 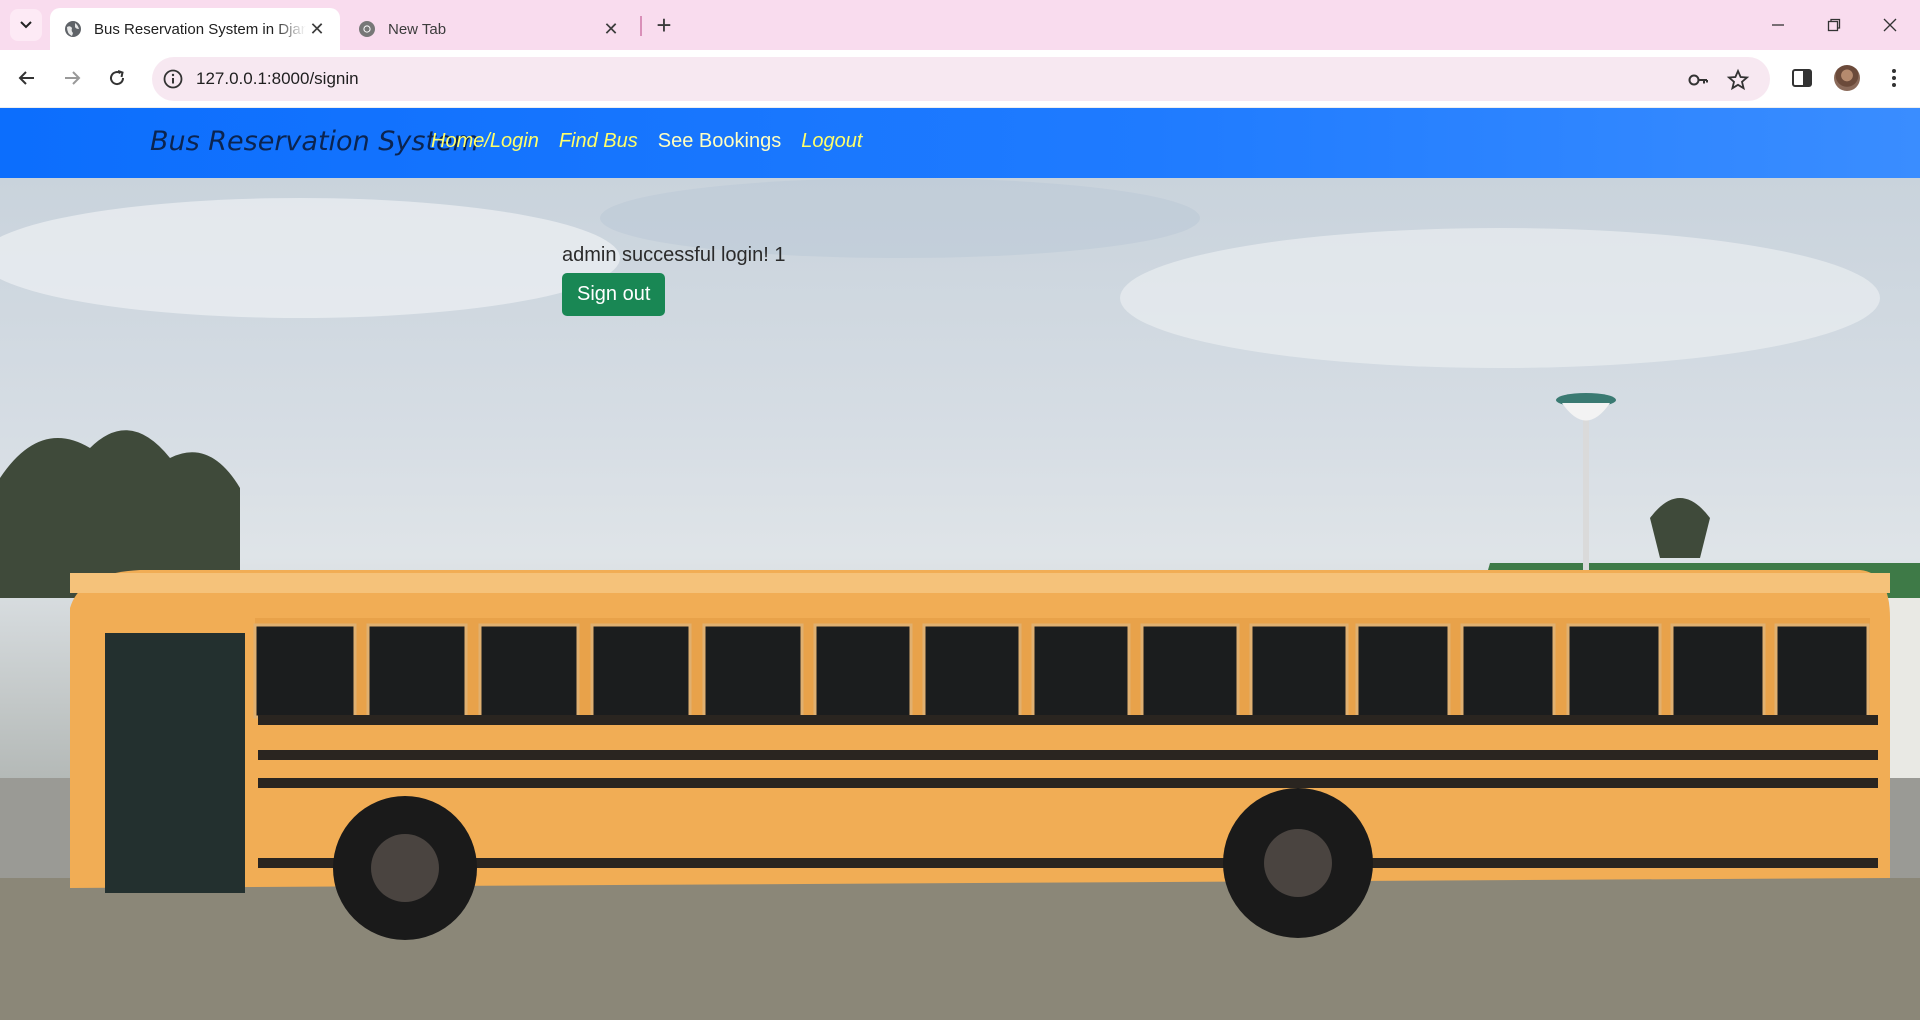 I want to click on forward-button, so click(x=72, y=78).